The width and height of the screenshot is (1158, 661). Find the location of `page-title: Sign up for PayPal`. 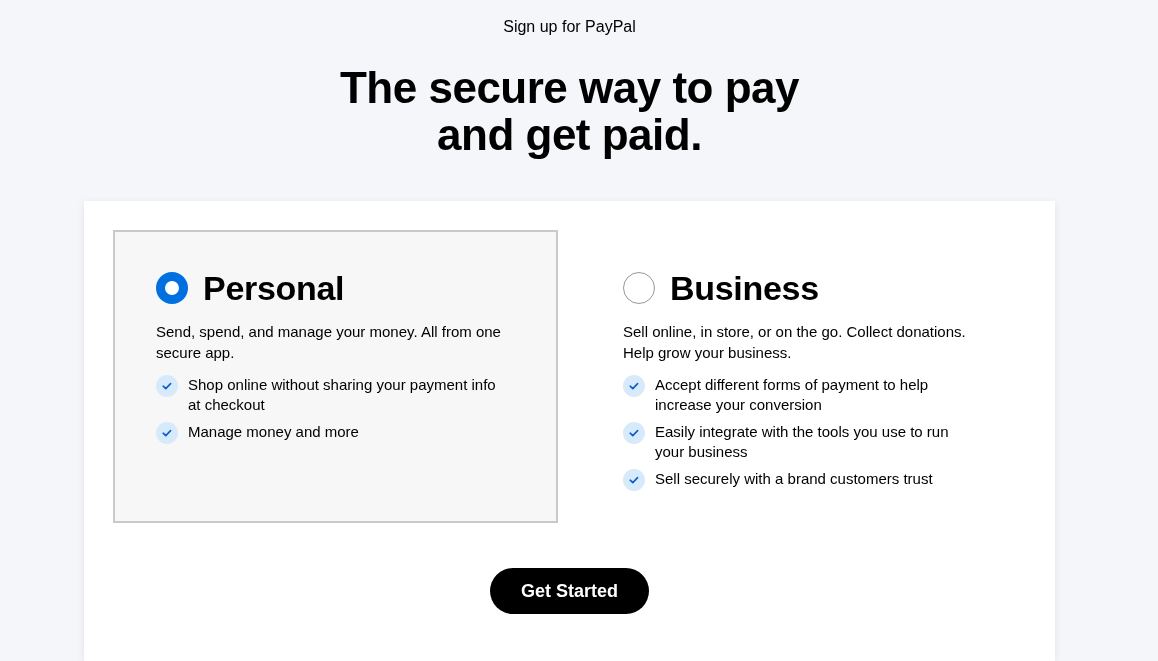

page-title: Sign up for PayPal is located at coordinates (569, 27).